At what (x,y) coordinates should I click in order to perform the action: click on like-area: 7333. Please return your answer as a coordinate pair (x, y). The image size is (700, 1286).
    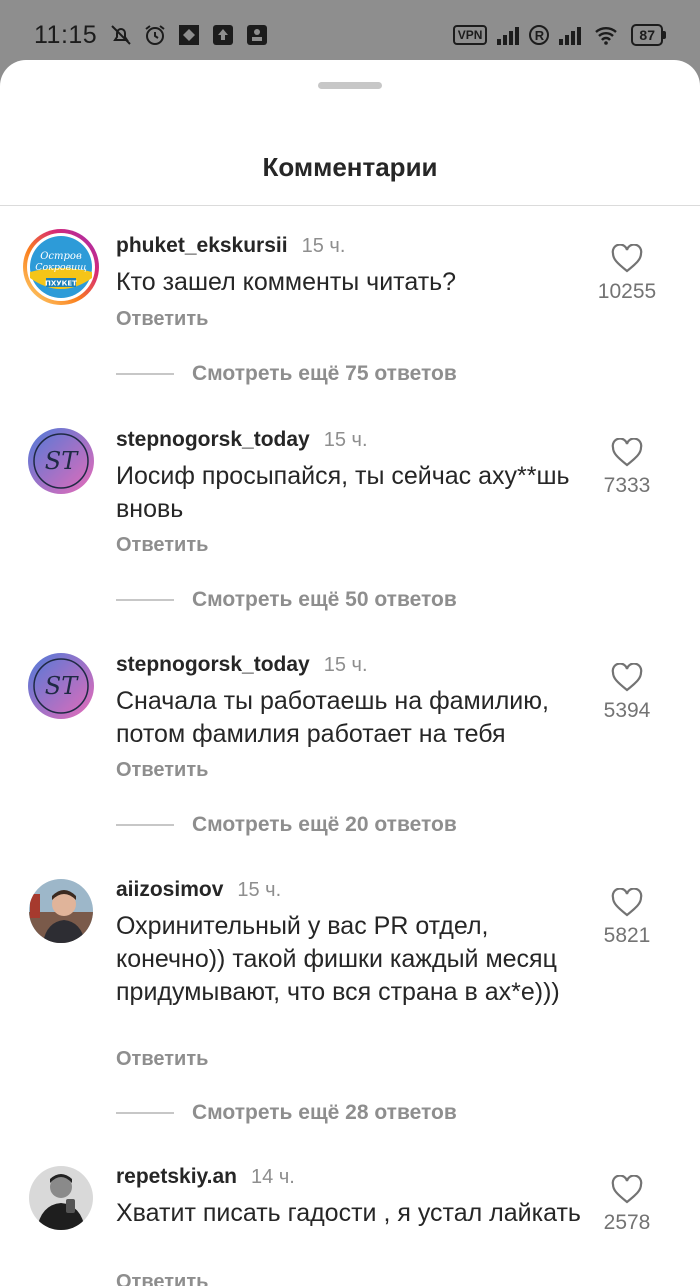
    Looking at the image, I should click on (627, 468).